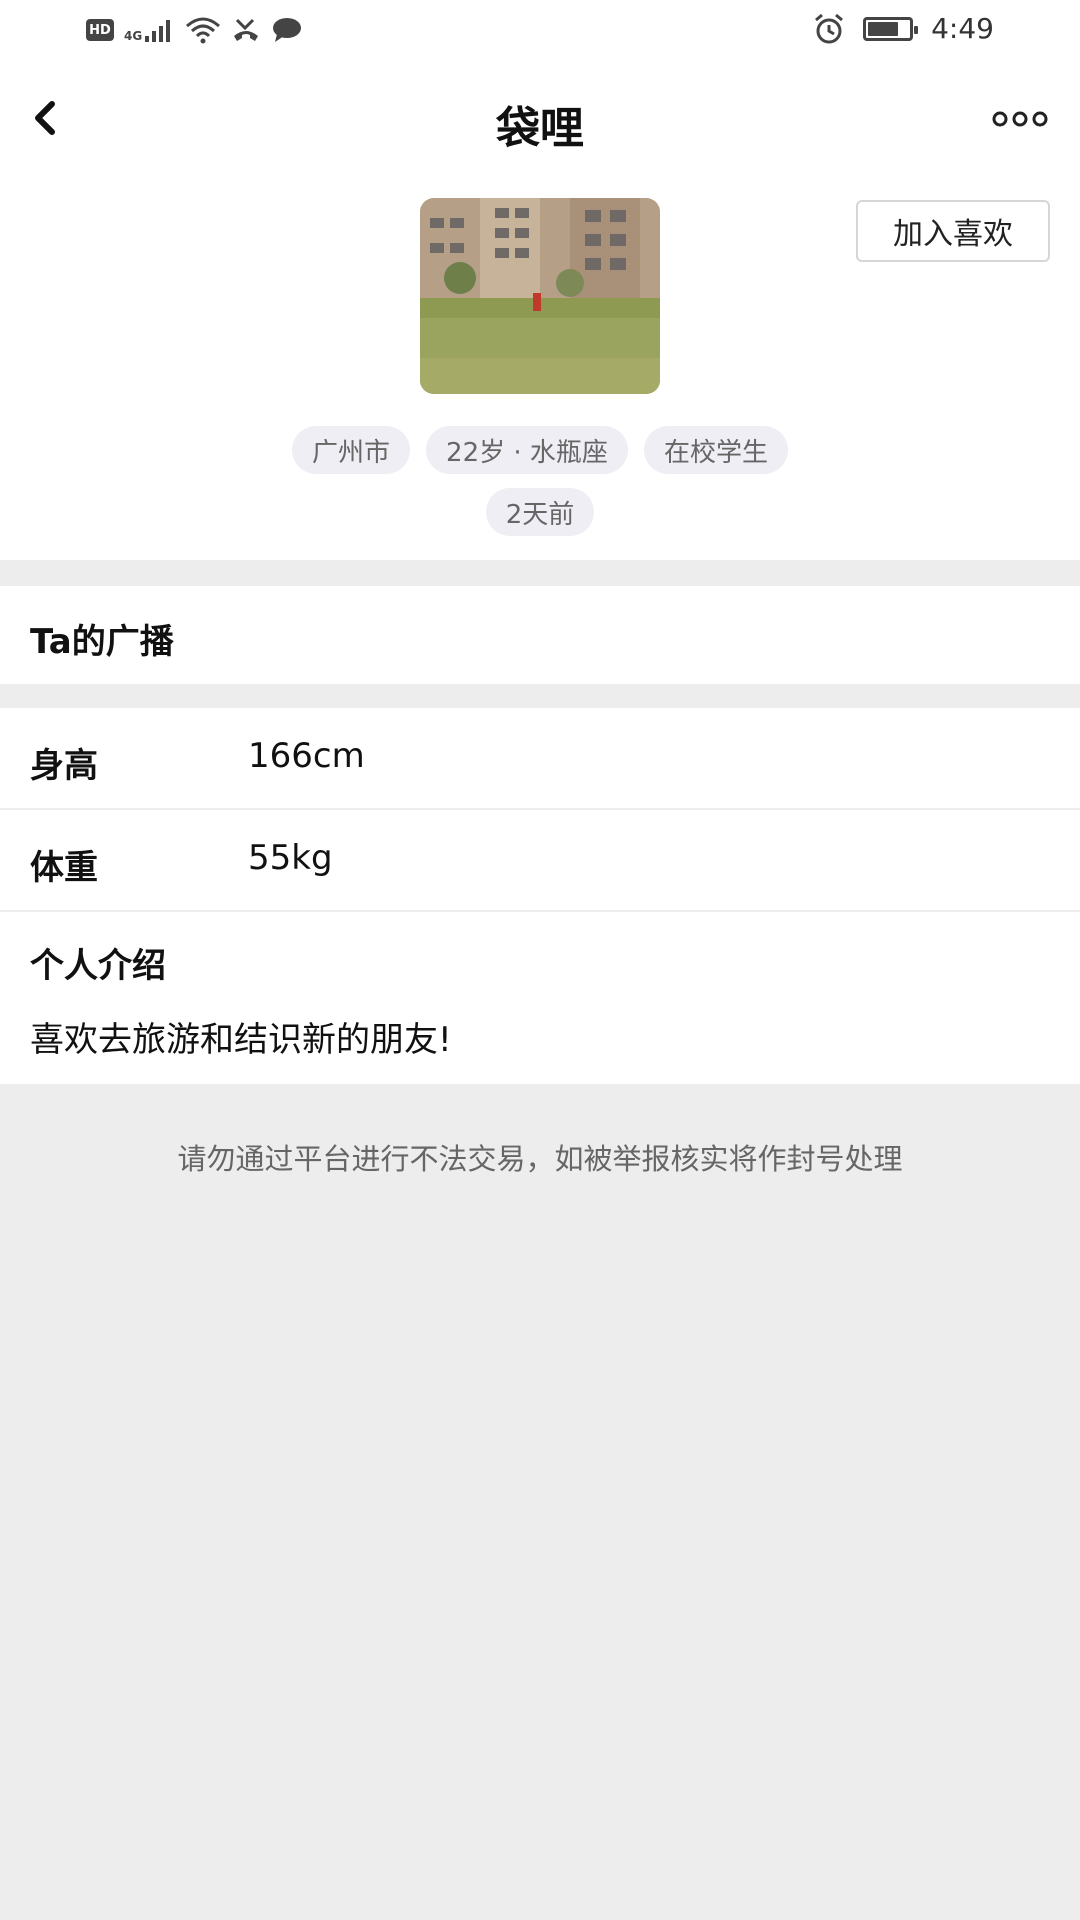 The width and height of the screenshot is (1080, 1920). Describe the element at coordinates (962, 28) in the screenshot. I see `clock: 4:49` at that location.